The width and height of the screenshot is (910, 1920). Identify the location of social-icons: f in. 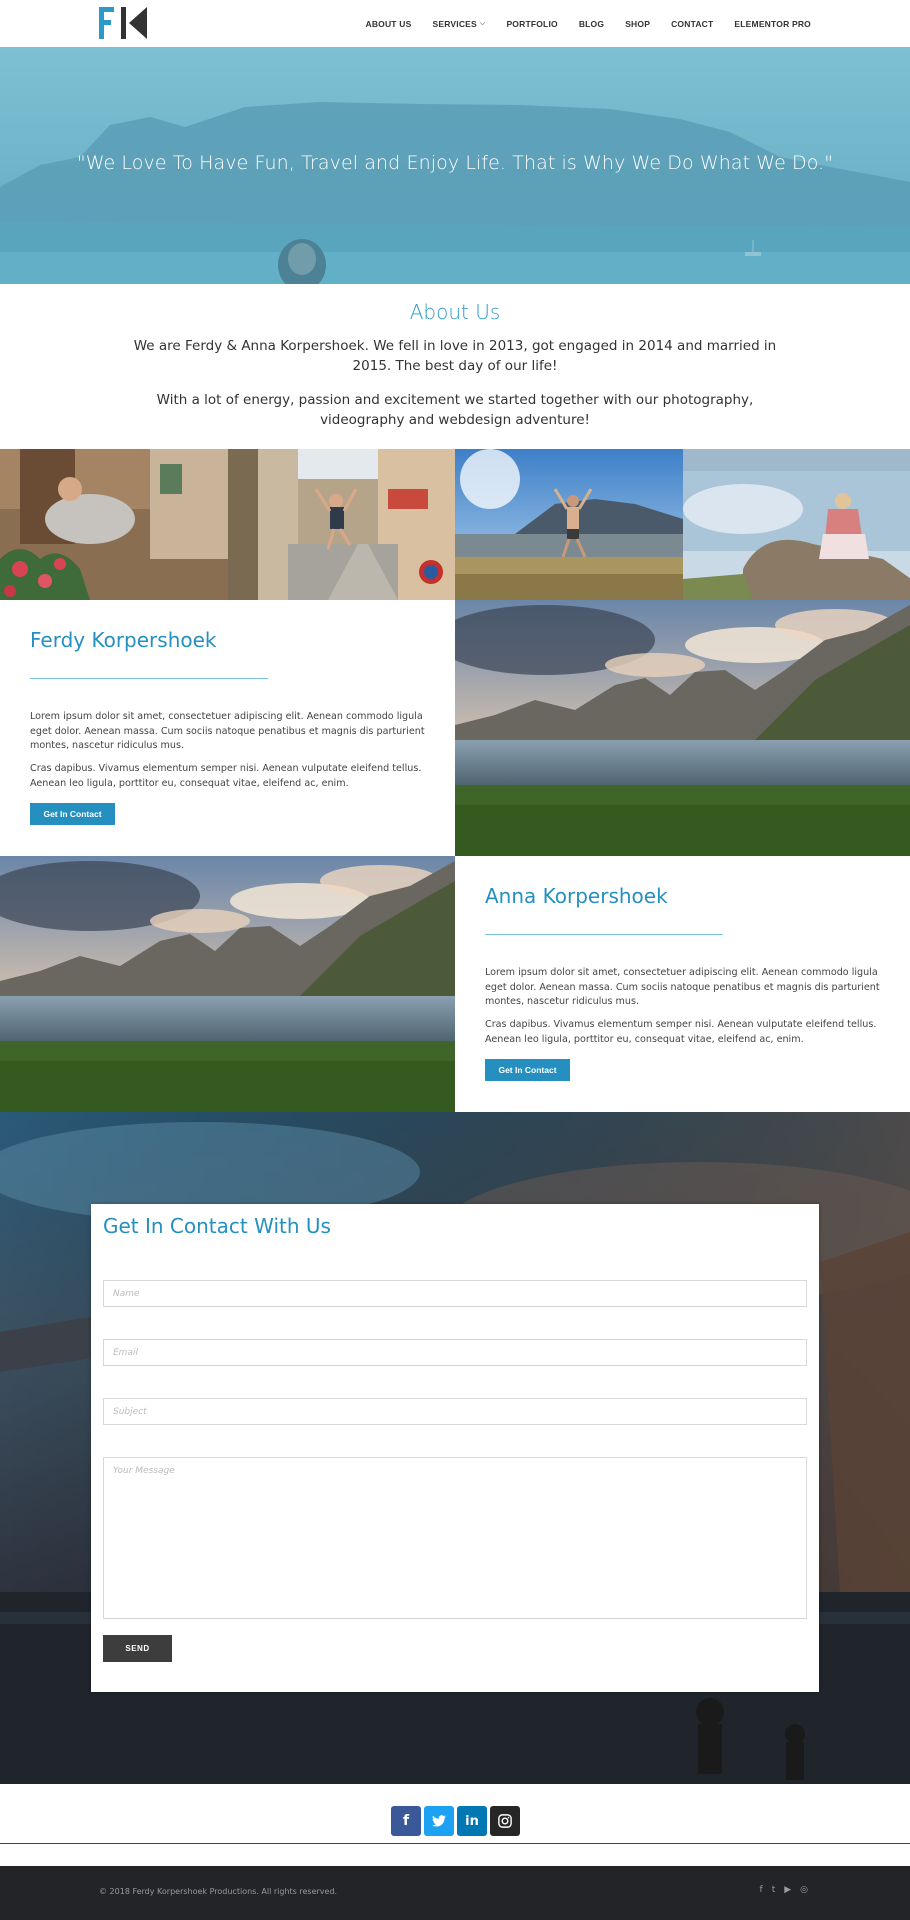
(455, 1821).